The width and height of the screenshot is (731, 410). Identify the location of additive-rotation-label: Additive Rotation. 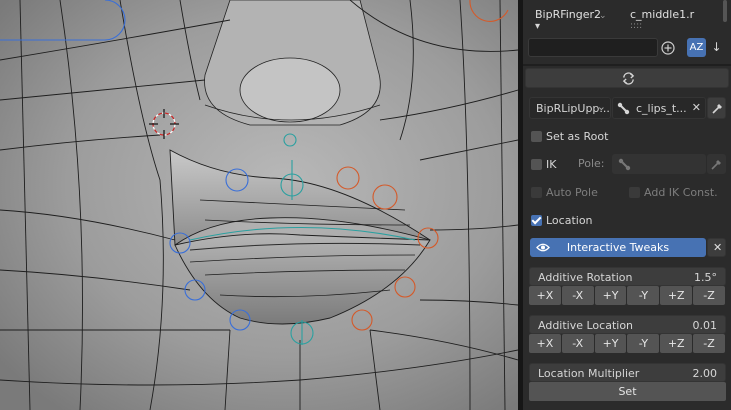
(585, 277).